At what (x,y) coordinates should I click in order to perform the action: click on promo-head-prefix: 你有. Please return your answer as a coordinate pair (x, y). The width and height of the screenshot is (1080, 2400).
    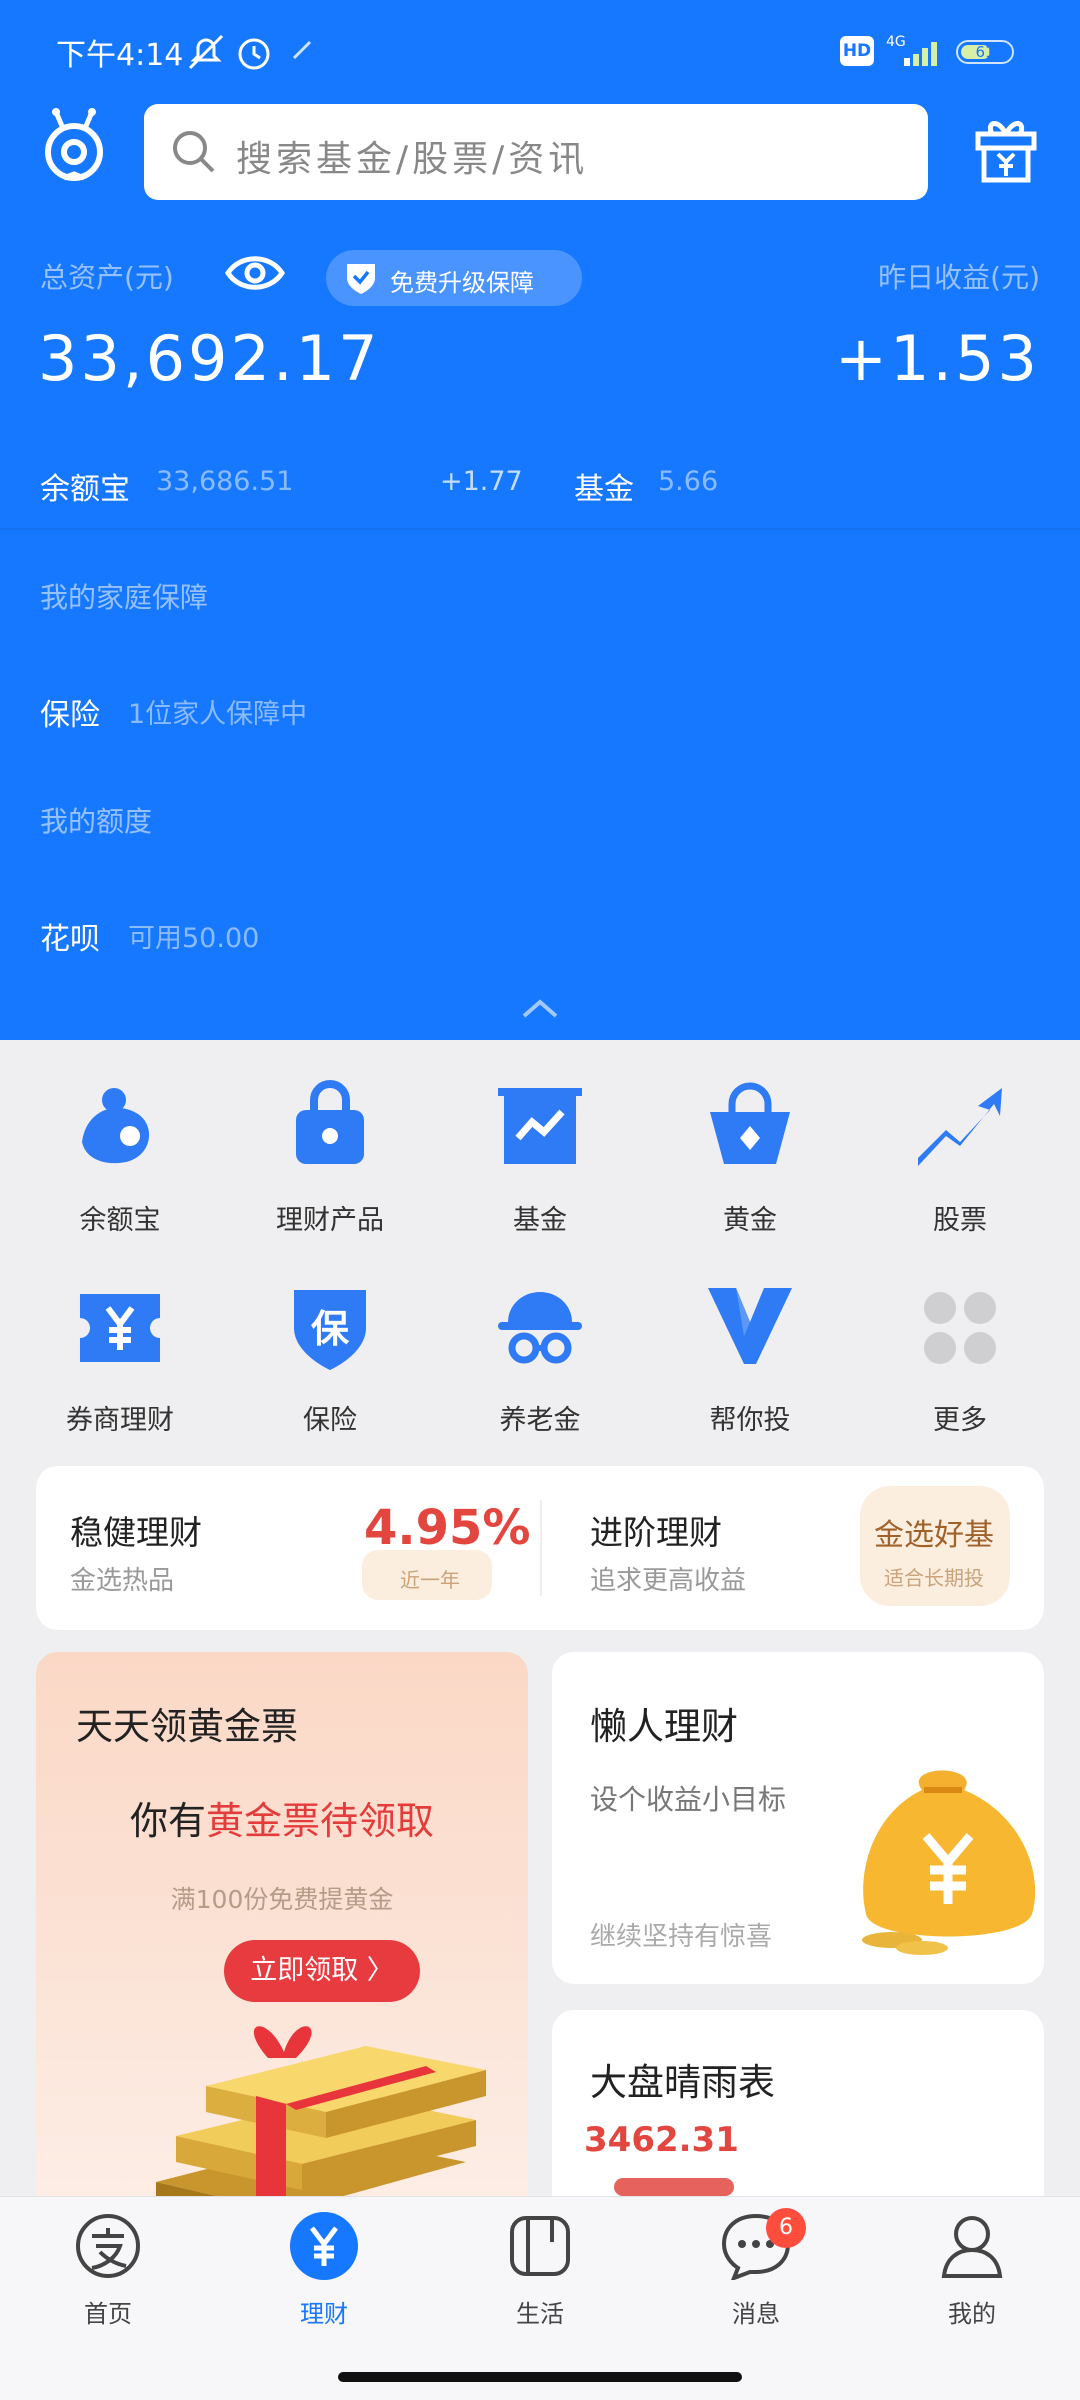
    Looking at the image, I should click on (167, 1821).